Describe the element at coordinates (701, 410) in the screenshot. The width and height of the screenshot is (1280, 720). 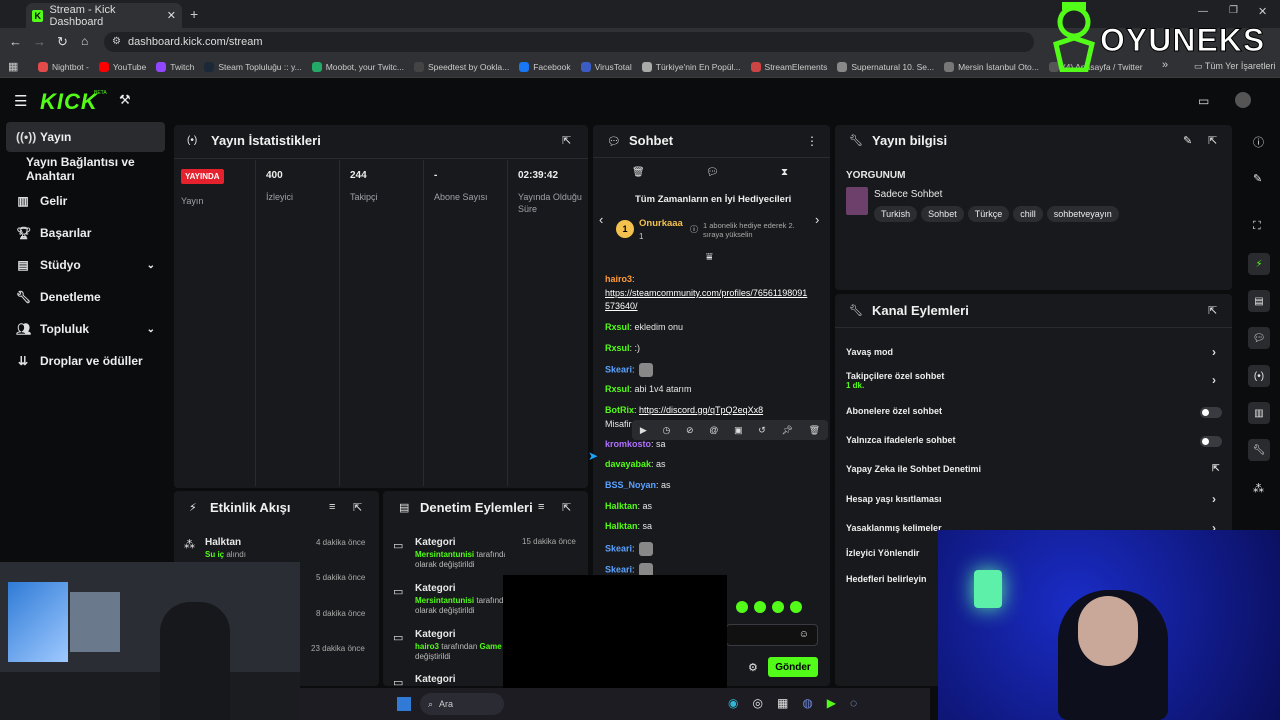
I see `chat-link: https://discord.gg/qTpQ2eqXx8` at that location.